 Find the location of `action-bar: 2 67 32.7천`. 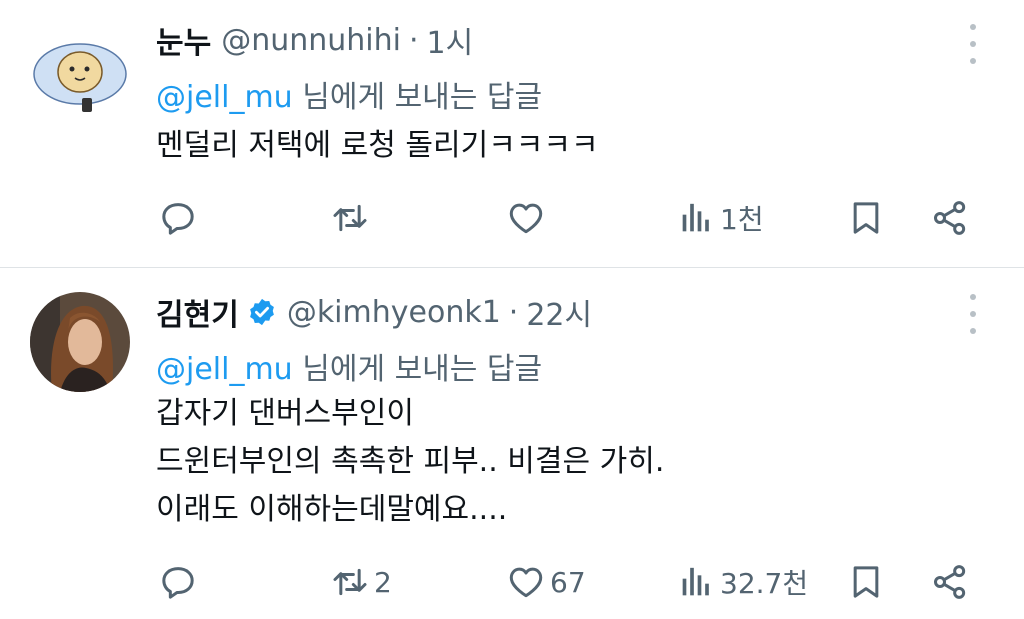

action-bar: 2 67 32.7천 is located at coordinates (571, 582).